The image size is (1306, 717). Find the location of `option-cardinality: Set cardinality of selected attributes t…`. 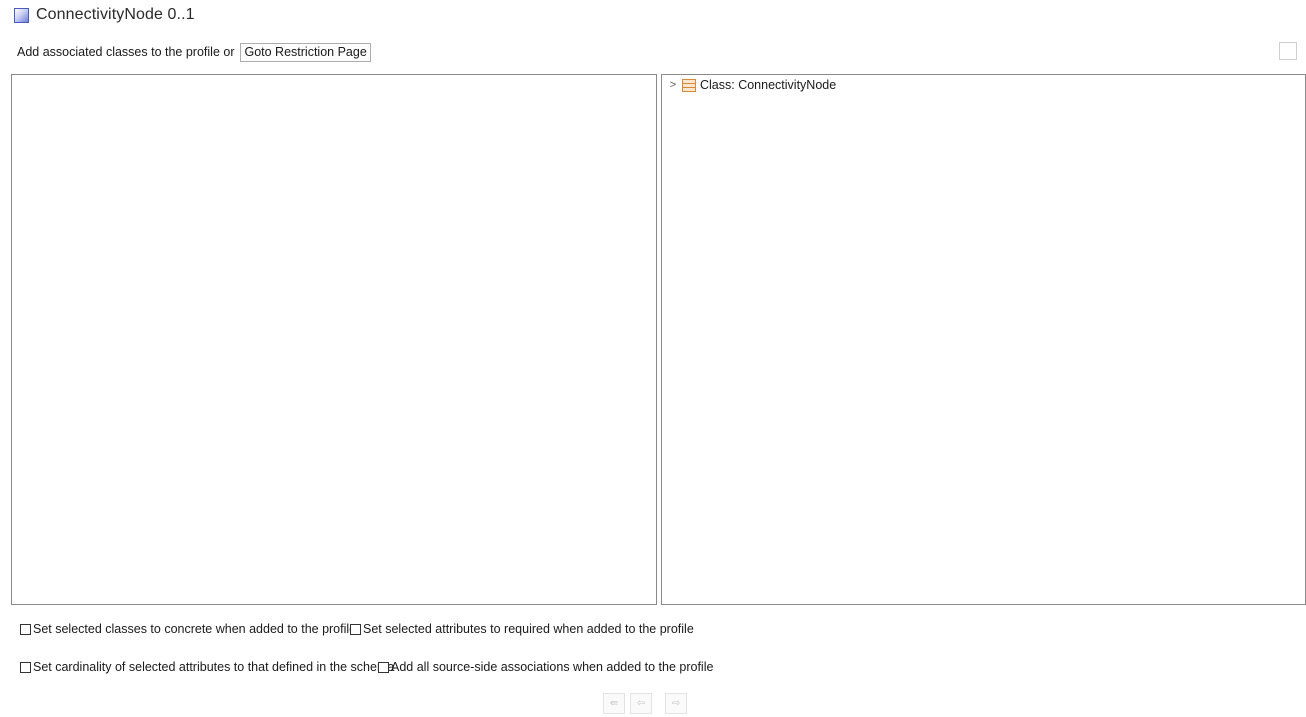

option-cardinality: Set cardinality of selected attributes t… is located at coordinates (207, 667).